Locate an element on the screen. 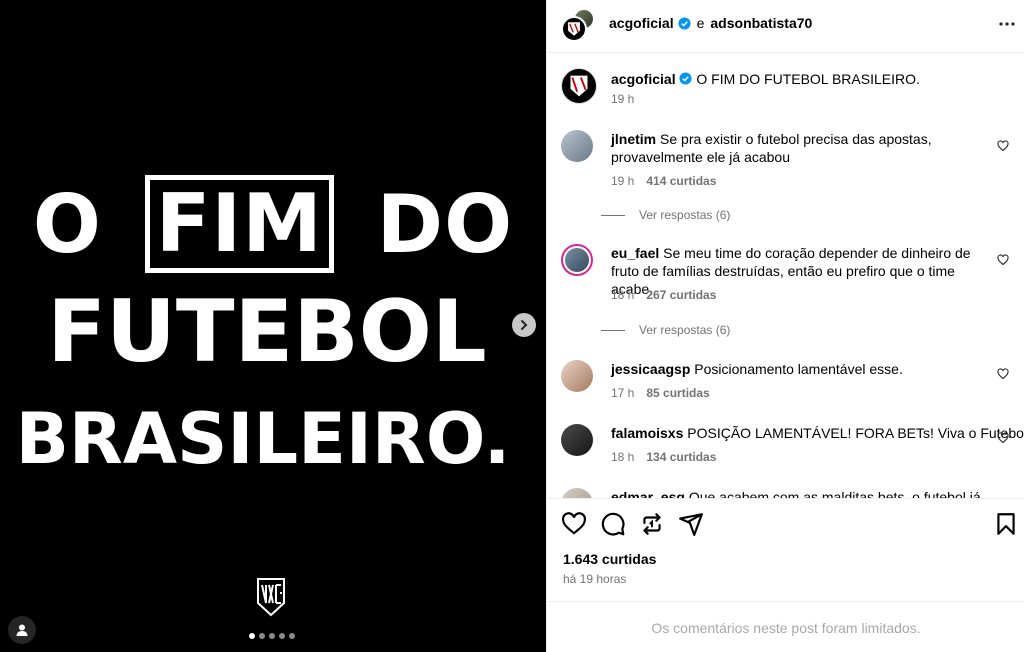 The height and width of the screenshot is (652, 1024). caption-body: O FIM DO FUTEBOL BRASILEIRO. is located at coordinates (808, 79).